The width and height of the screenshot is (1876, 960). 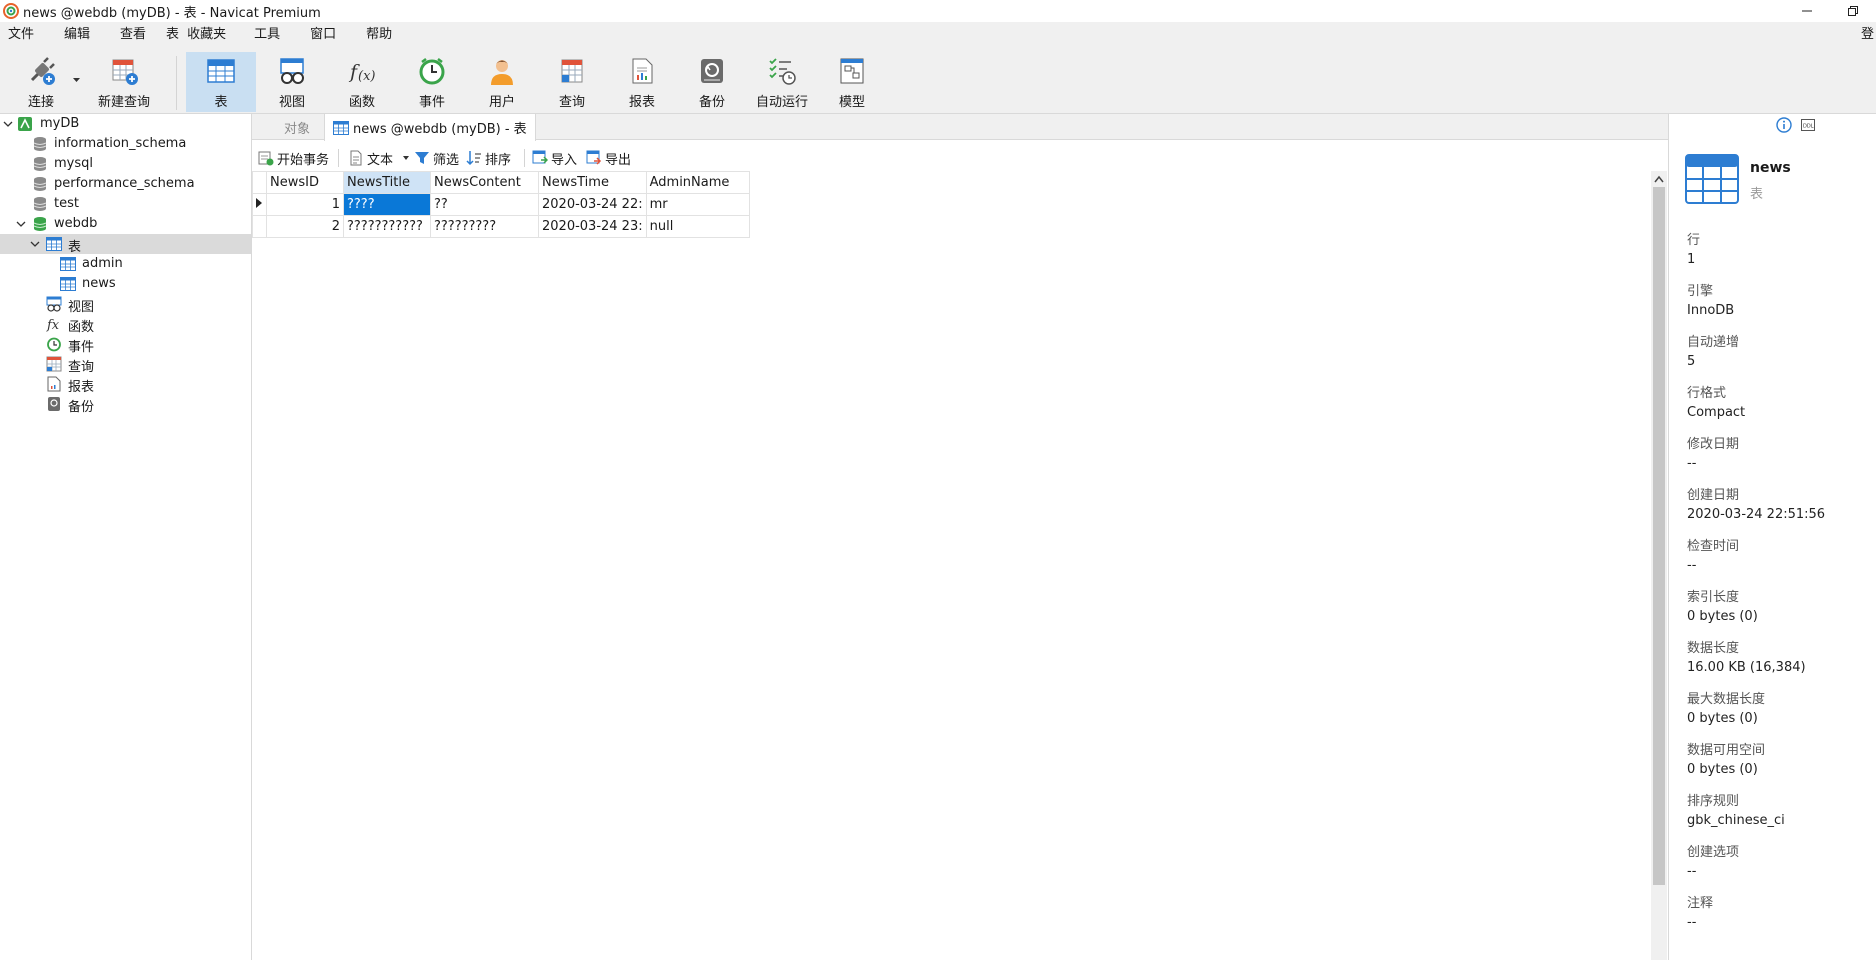 I want to click on table-button: 表, so click(x=221, y=82).